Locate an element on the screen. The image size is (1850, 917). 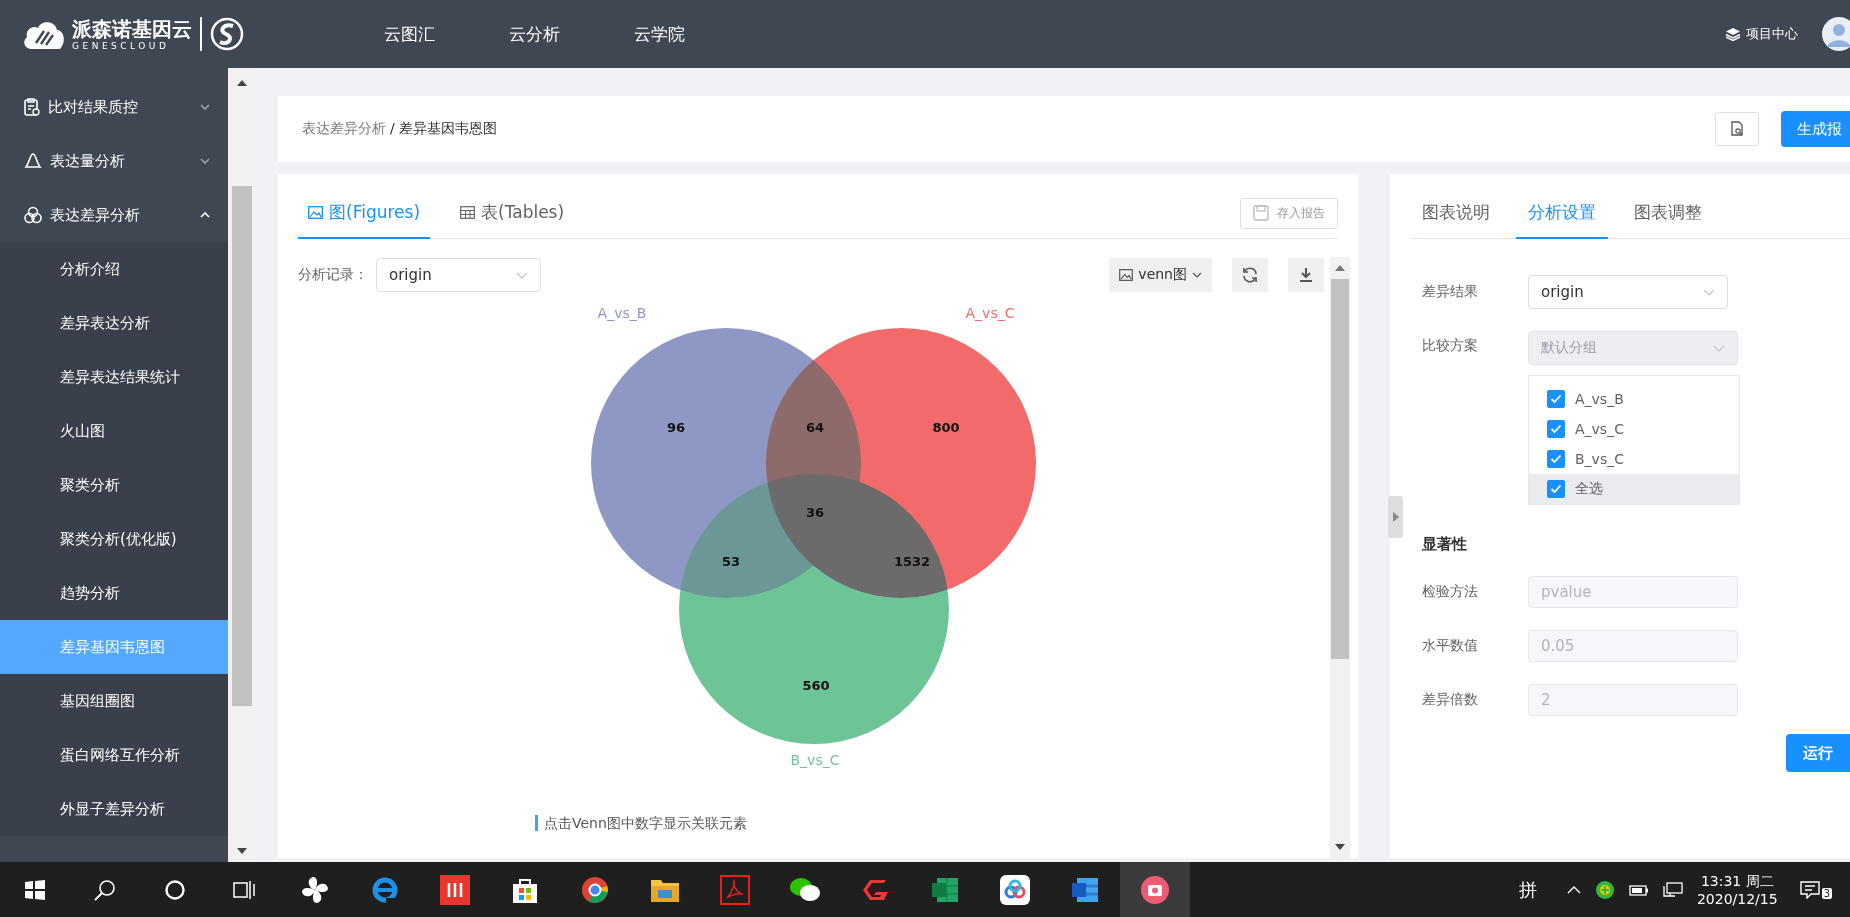
sidebar-group: 表达差异分析 is located at coordinates (114, 215).